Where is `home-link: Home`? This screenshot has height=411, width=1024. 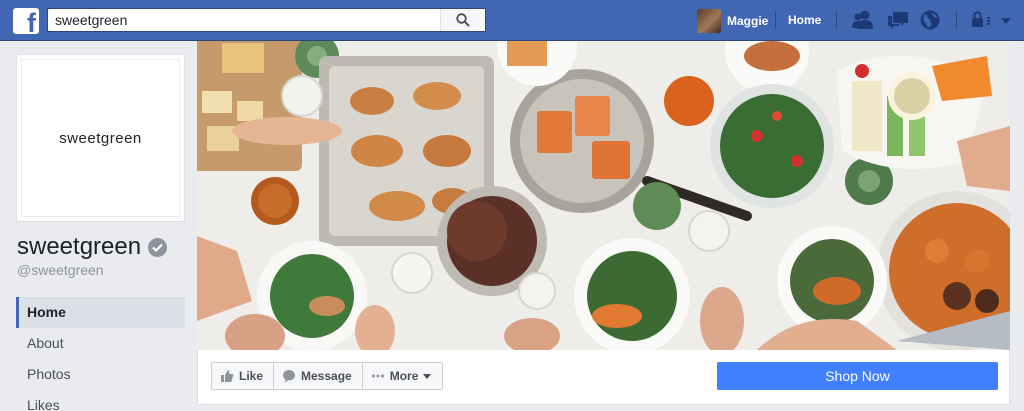 home-link: Home is located at coordinates (804, 20).